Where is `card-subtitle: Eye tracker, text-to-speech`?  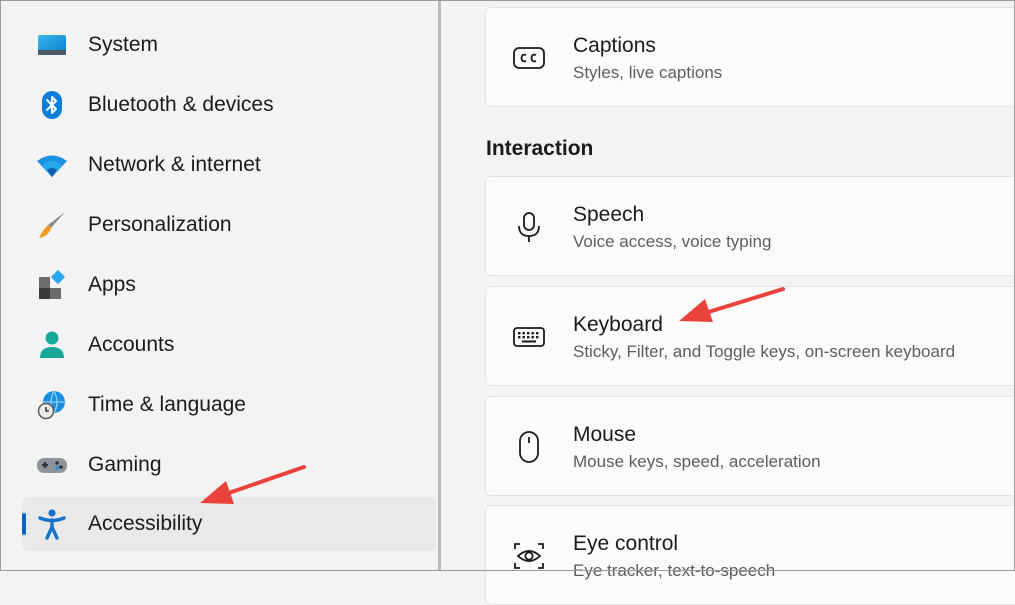 card-subtitle: Eye tracker, text-to-speech is located at coordinates (674, 570).